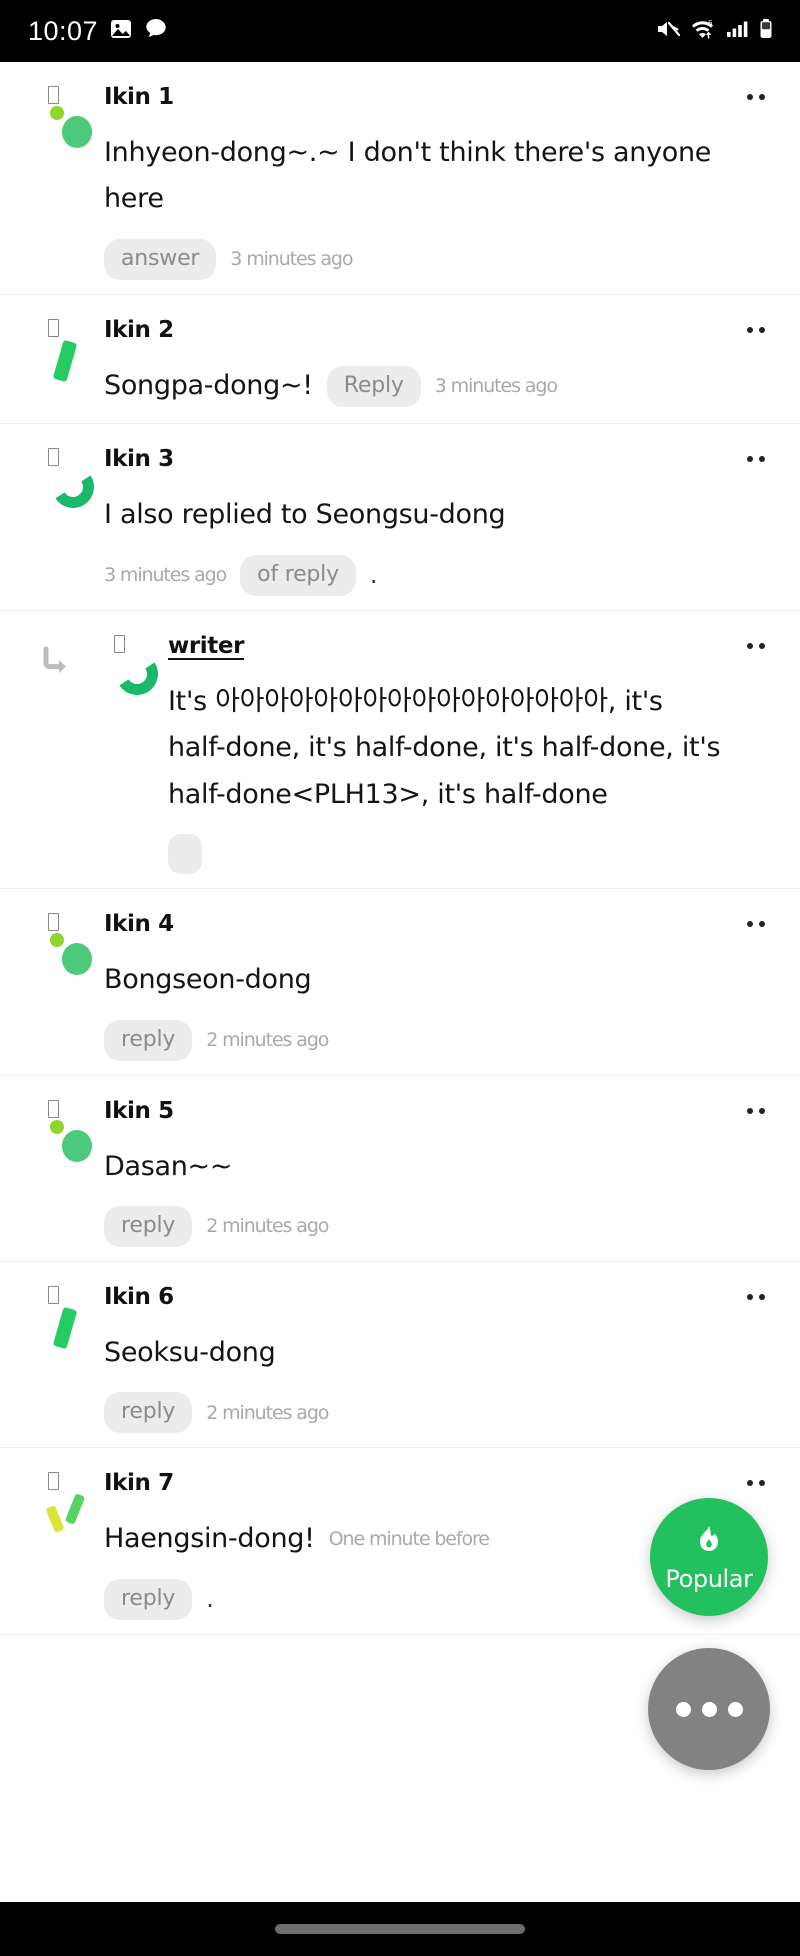 The height and width of the screenshot is (1956, 800). Describe the element at coordinates (703, 31) in the screenshot. I see `wifi-6-icon: 6` at that location.